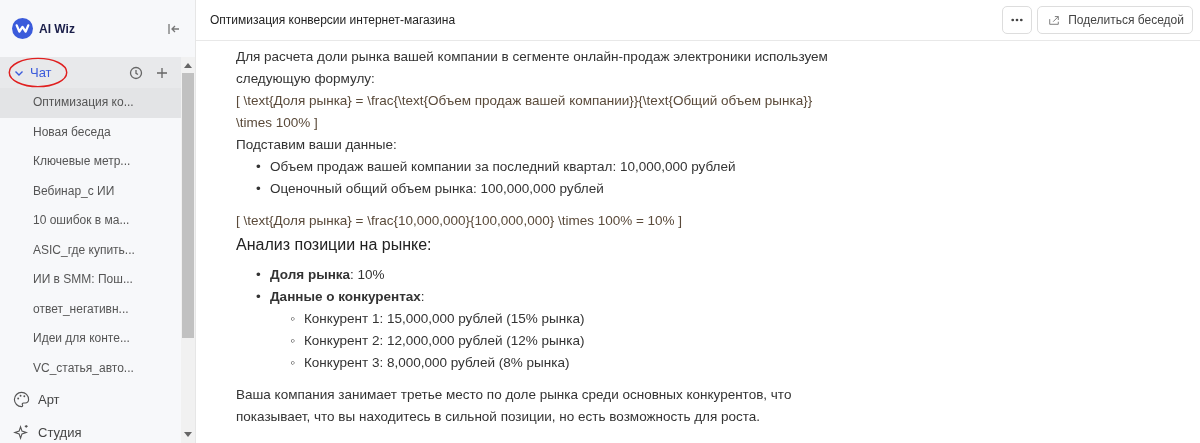 The image size is (1200, 443). What do you see at coordinates (57, 28) in the screenshot?
I see `app-name: AI Wiz` at bounding box center [57, 28].